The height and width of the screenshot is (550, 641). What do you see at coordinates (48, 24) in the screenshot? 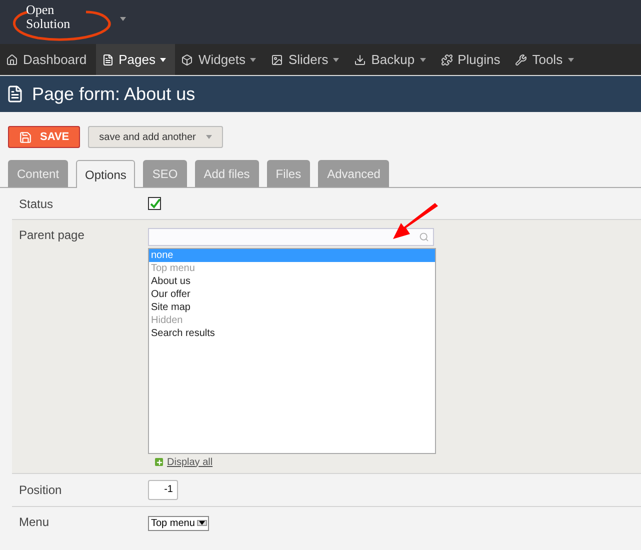
I see `logo-text: Solution` at bounding box center [48, 24].